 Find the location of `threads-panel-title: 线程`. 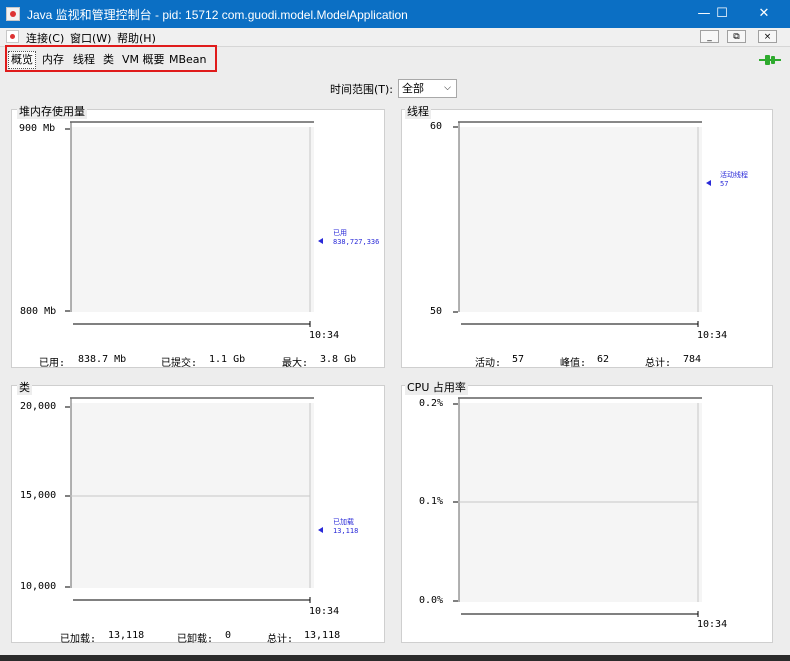

threads-panel-title: 线程 is located at coordinates (418, 111).